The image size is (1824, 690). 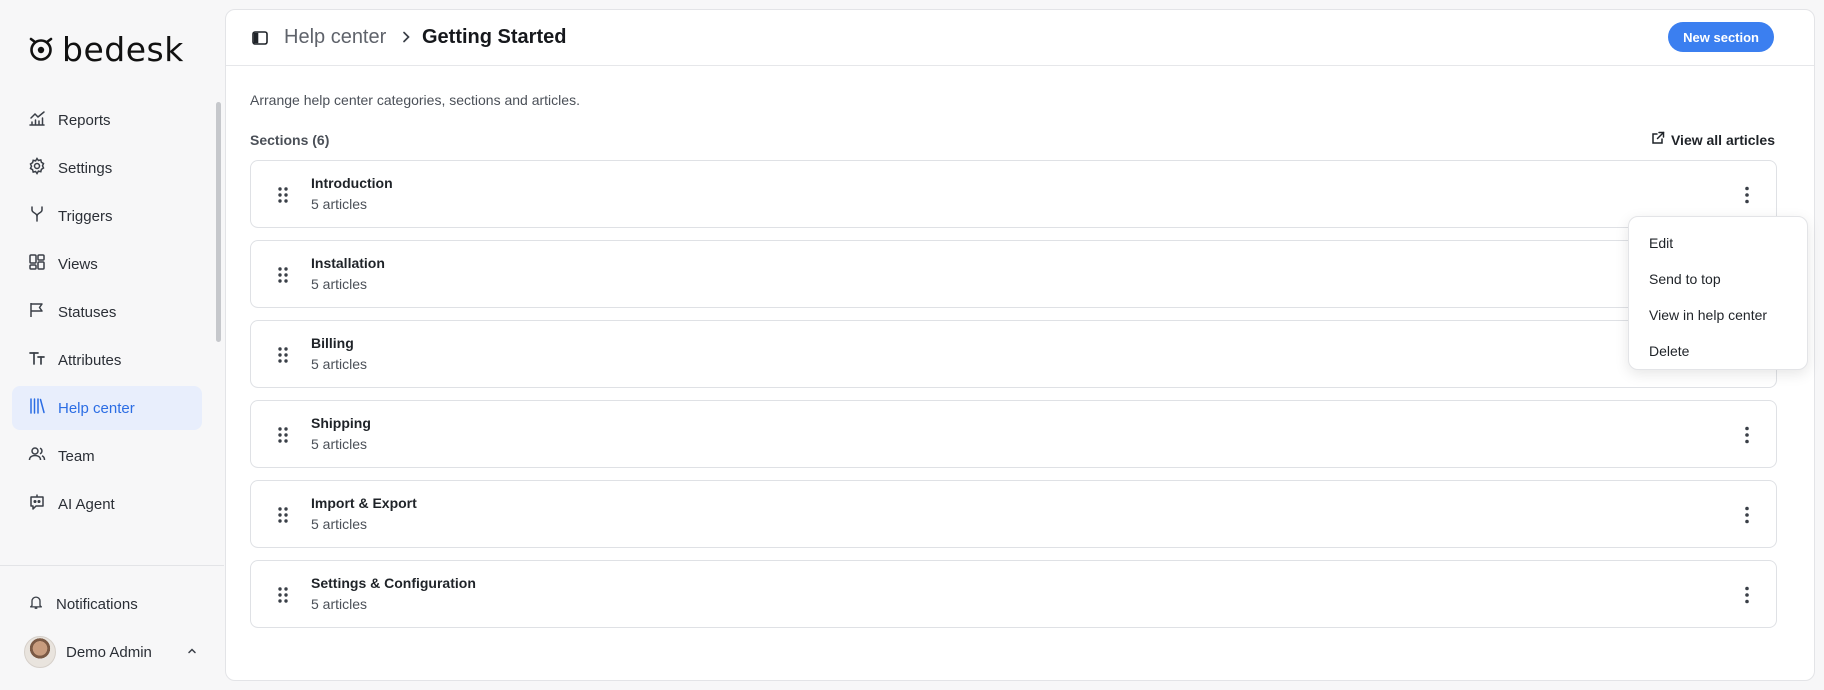 What do you see at coordinates (37, 168) in the screenshot?
I see `gear-icon` at bounding box center [37, 168].